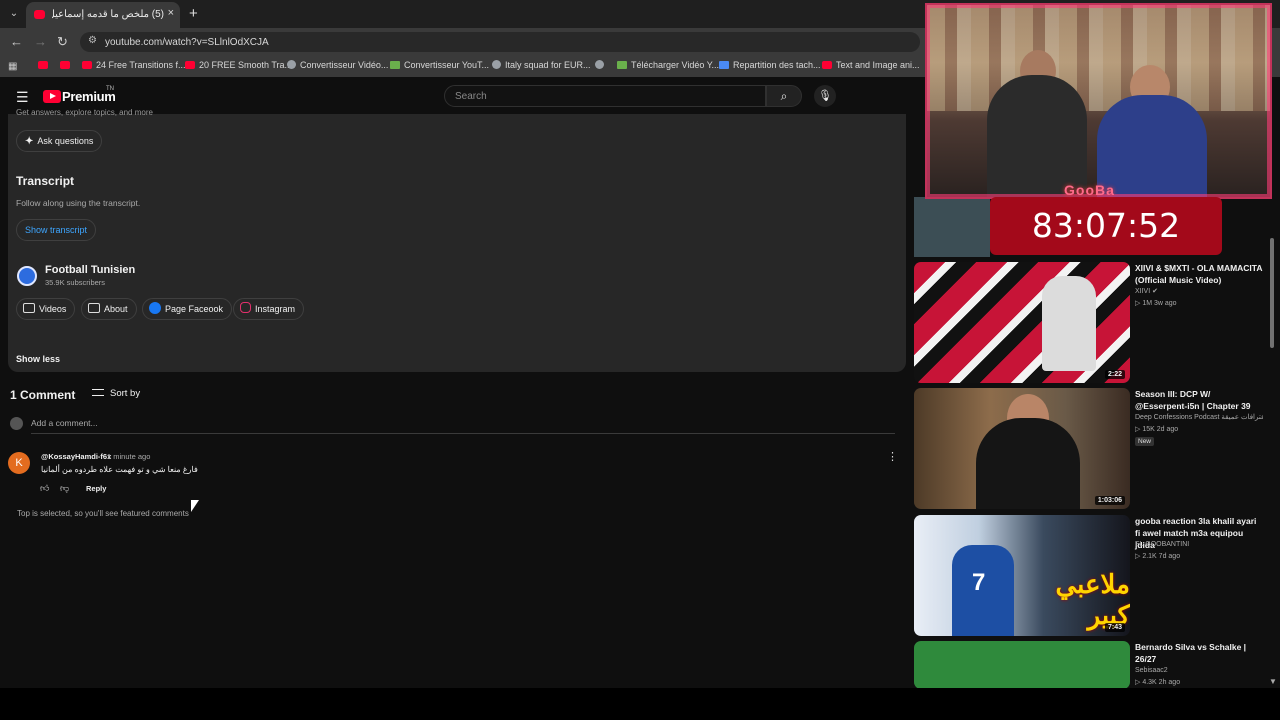 This screenshot has width=1280, height=720. I want to click on search-button: ⌕, so click(784, 96).